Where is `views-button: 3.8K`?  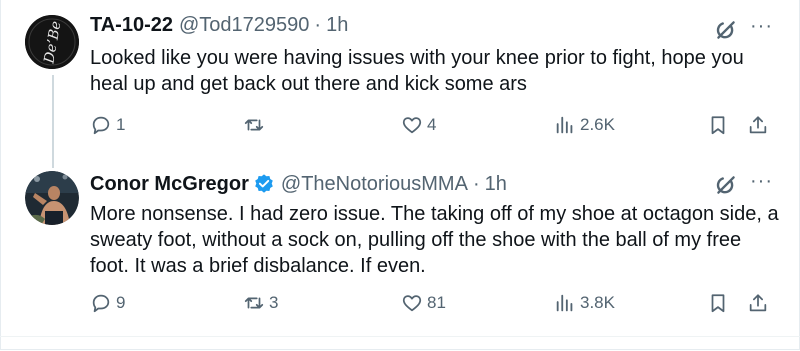 views-button: 3.8K is located at coordinates (584, 303).